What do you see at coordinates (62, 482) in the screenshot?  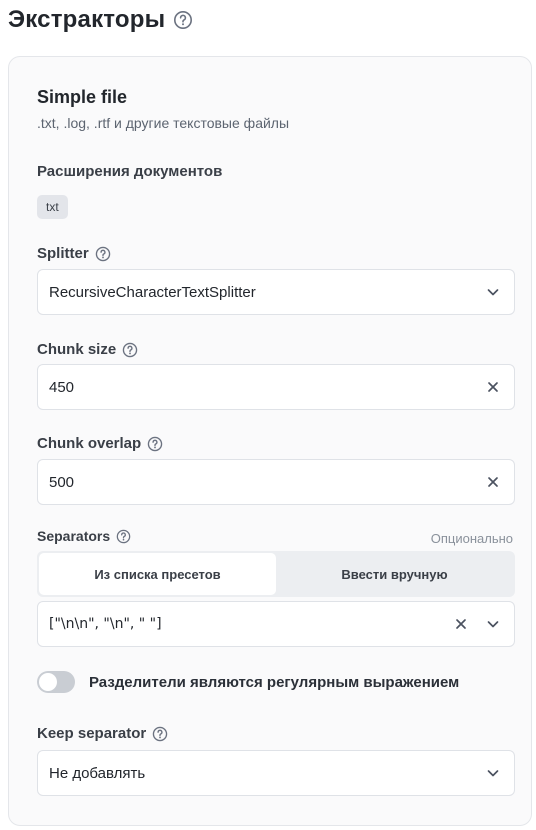 I see `chunk-overlap-value: 500` at bounding box center [62, 482].